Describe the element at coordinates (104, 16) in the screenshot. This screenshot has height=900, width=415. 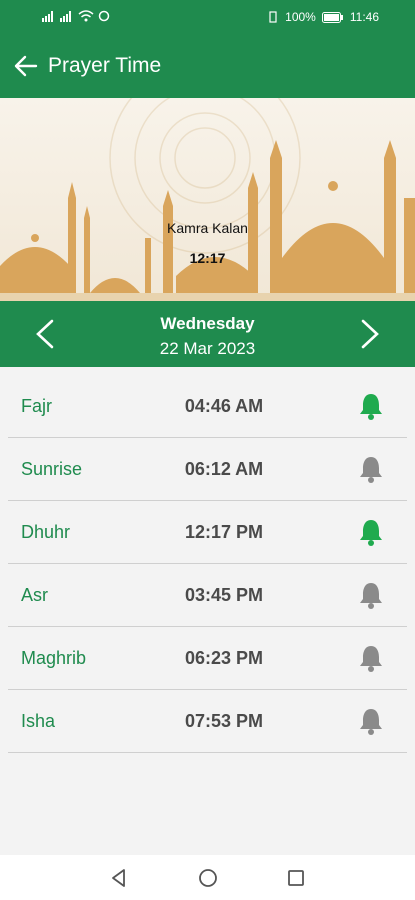
I see `data-saver-icon` at that location.